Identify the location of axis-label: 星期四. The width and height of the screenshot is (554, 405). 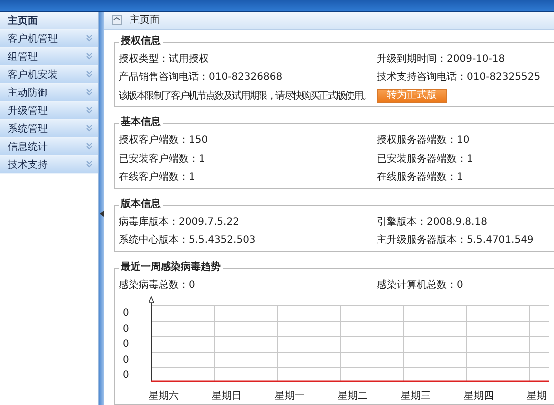
(479, 396).